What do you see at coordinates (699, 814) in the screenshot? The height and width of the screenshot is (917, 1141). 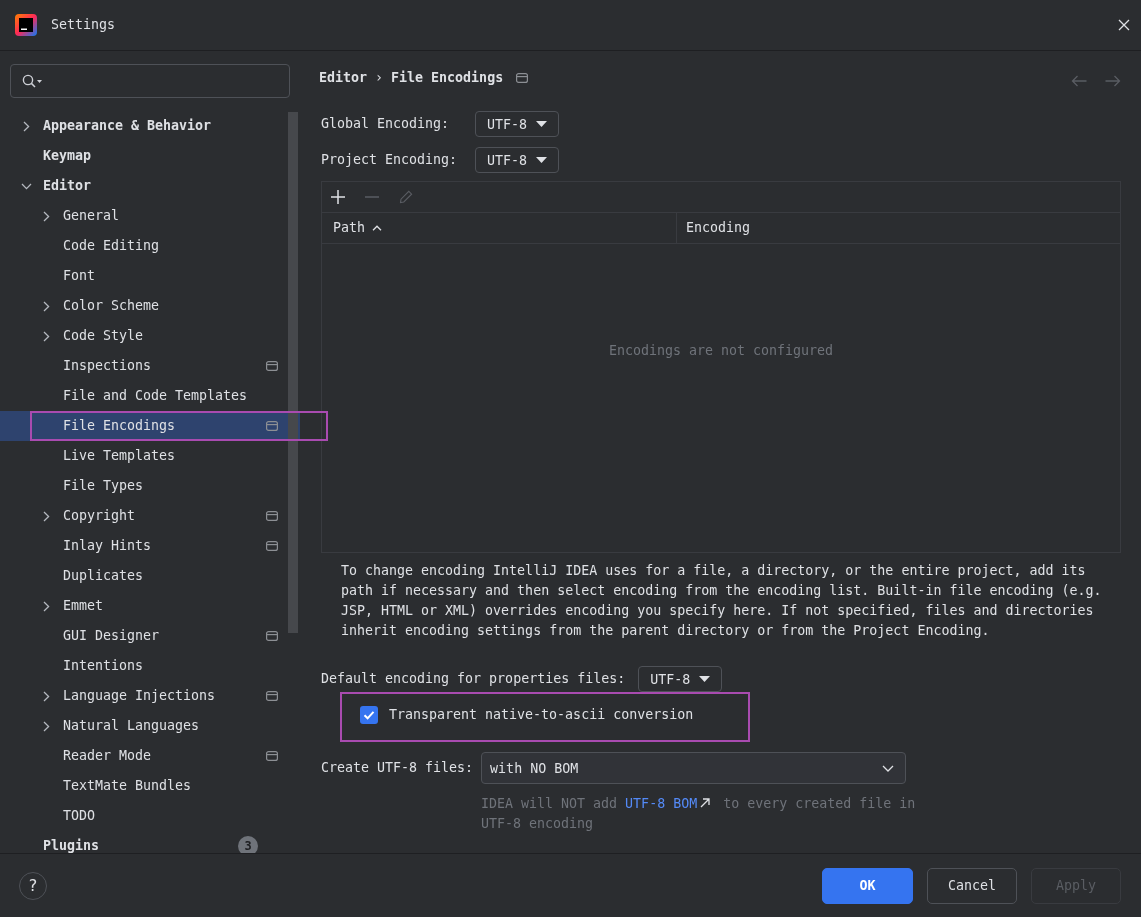 I see `hint-text: IDEA will NOT add UTF-8 BOM to every created file in UTF-8 encoding` at bounding box center [699, 814].